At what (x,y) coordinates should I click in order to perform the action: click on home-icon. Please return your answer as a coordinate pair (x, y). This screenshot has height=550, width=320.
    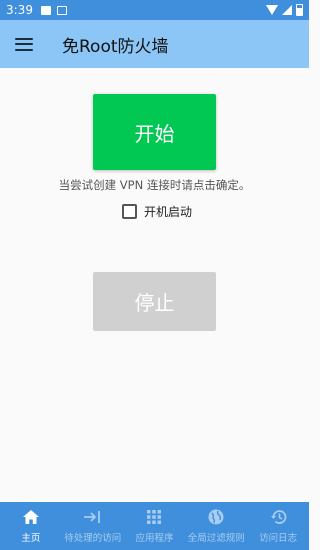
    Looking at the image, I should click on (30, 517).